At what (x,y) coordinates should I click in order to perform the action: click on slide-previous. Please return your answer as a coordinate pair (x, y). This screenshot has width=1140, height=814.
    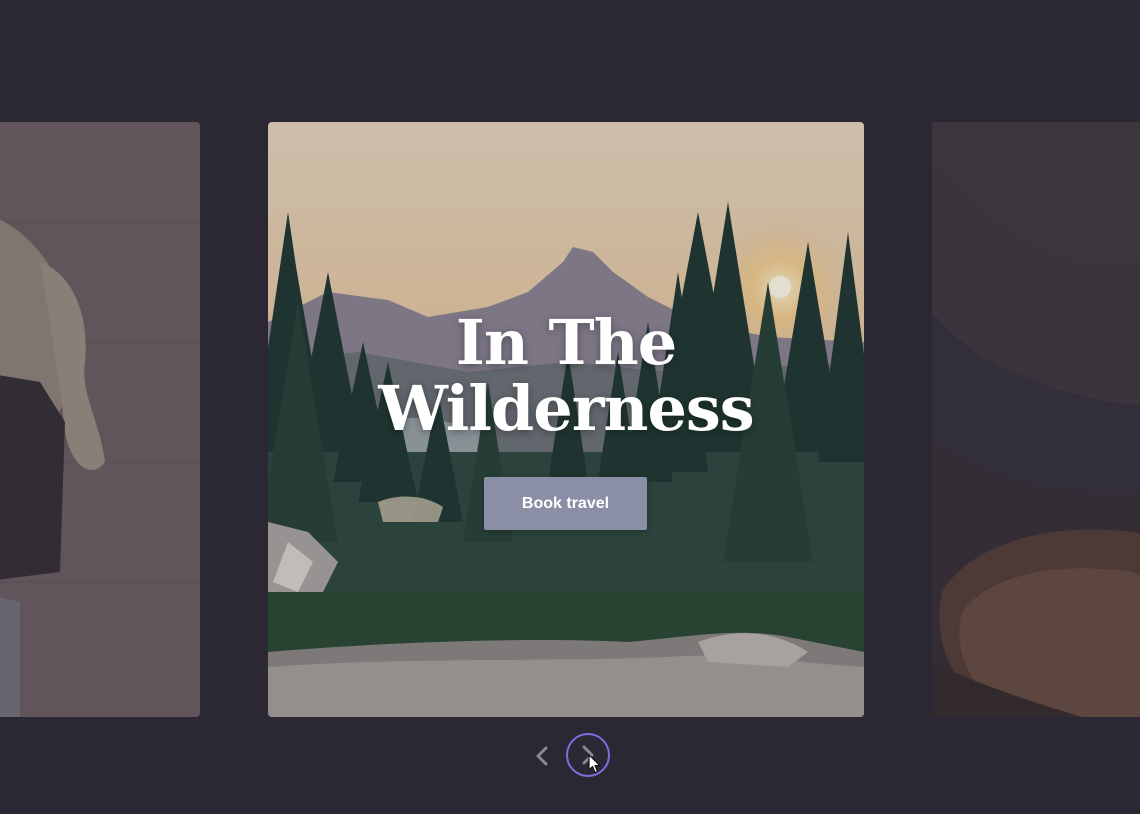
    Looking at the image, I should click on (100, 419).